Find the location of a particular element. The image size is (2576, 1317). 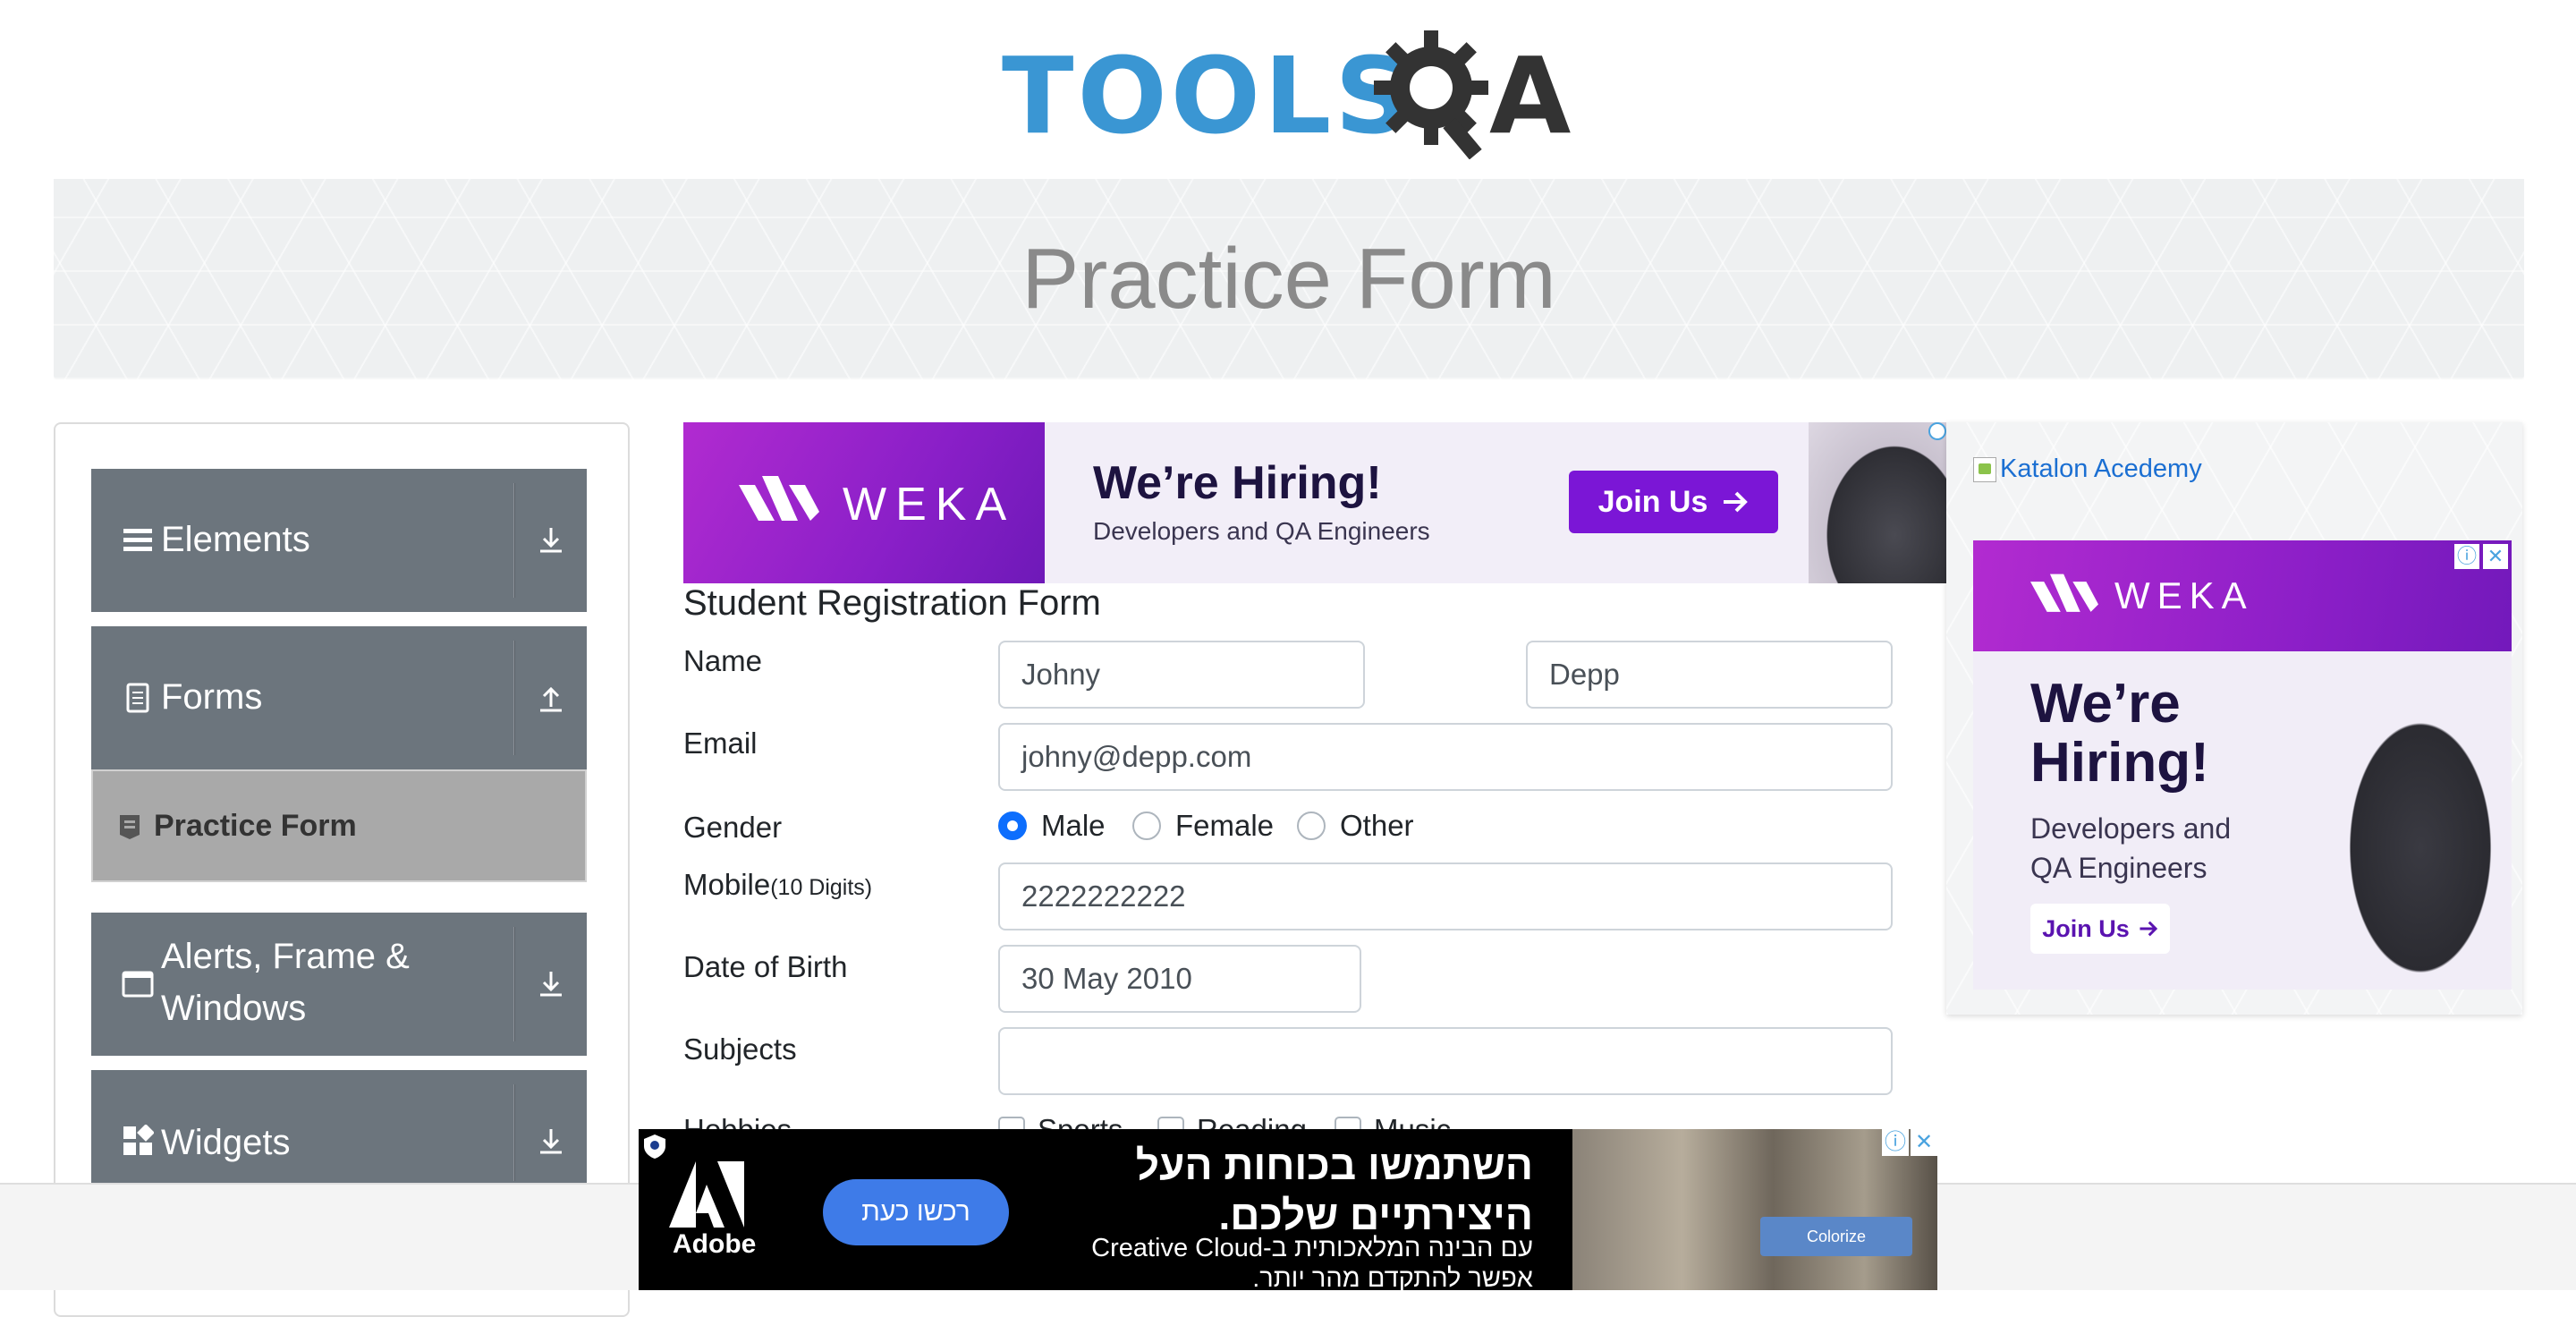

sidebar-group-label: Forms is located at coordinates (212, 697).